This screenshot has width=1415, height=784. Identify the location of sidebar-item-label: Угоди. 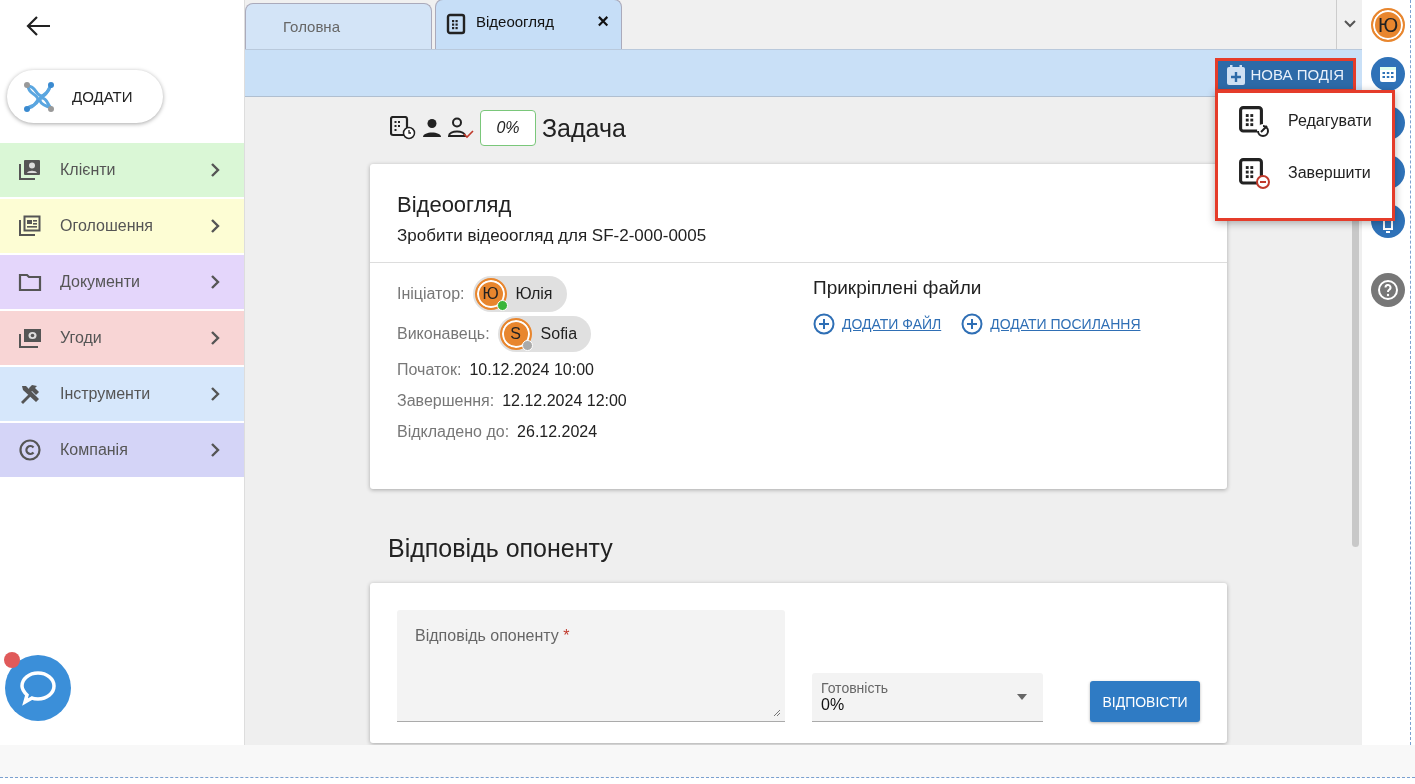
(81, 338).